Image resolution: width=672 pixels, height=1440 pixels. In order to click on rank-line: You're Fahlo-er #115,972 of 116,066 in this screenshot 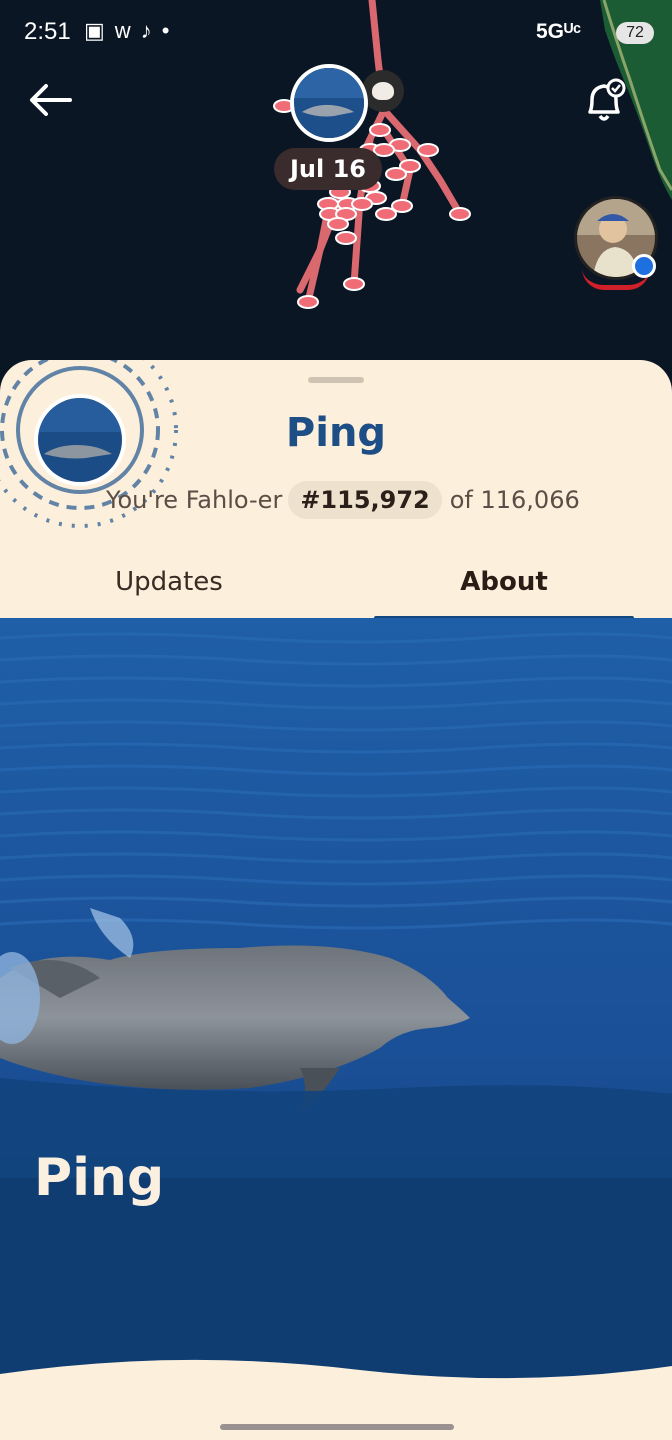, I will do `click(366, 500)`.